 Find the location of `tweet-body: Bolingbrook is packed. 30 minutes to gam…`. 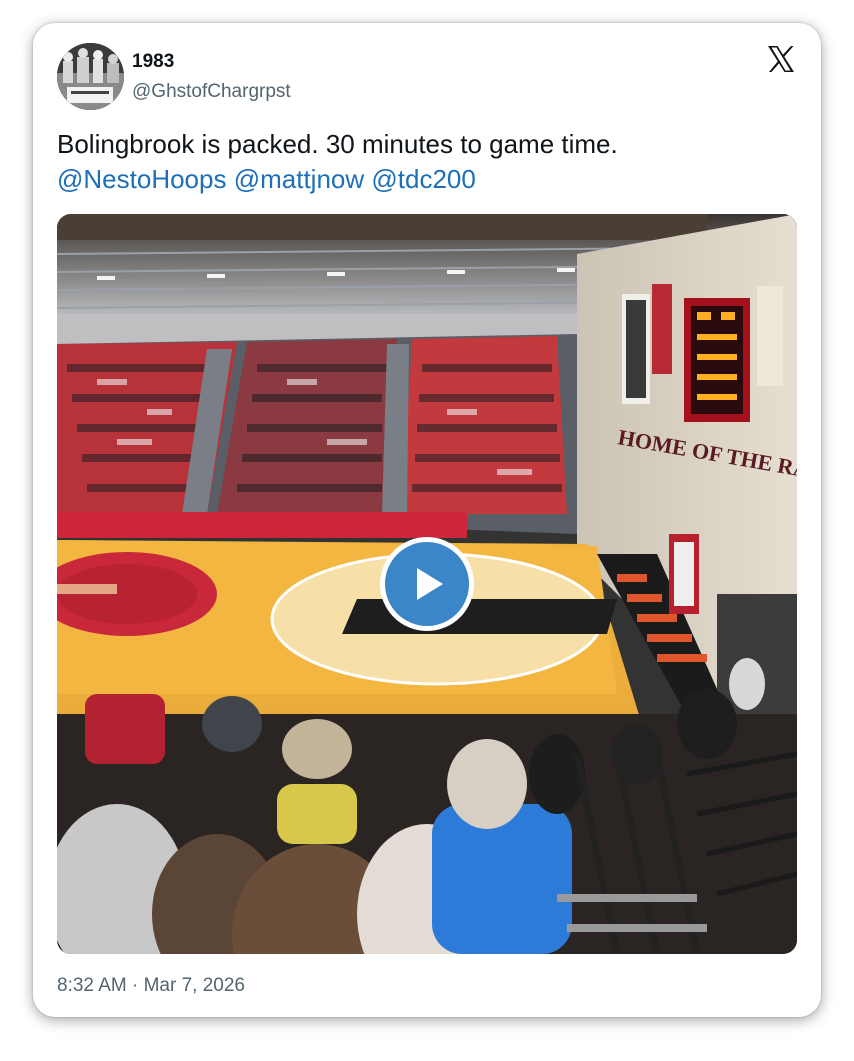

tweet-body: Bolingbrook is packed. 30 minutes to gam… is located at coordinates (337, 144).